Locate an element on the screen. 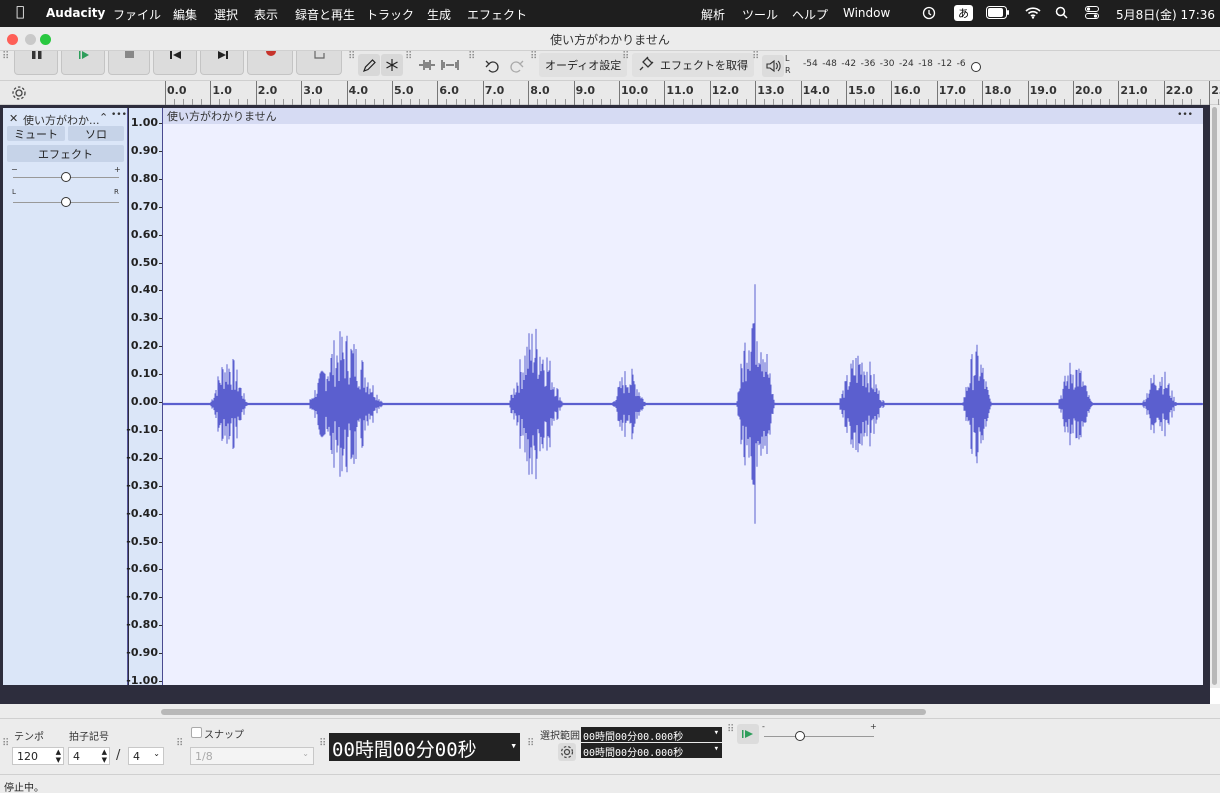 The image size is (1220, 794). trim-audio-icon is located at coordinates (427, 65).